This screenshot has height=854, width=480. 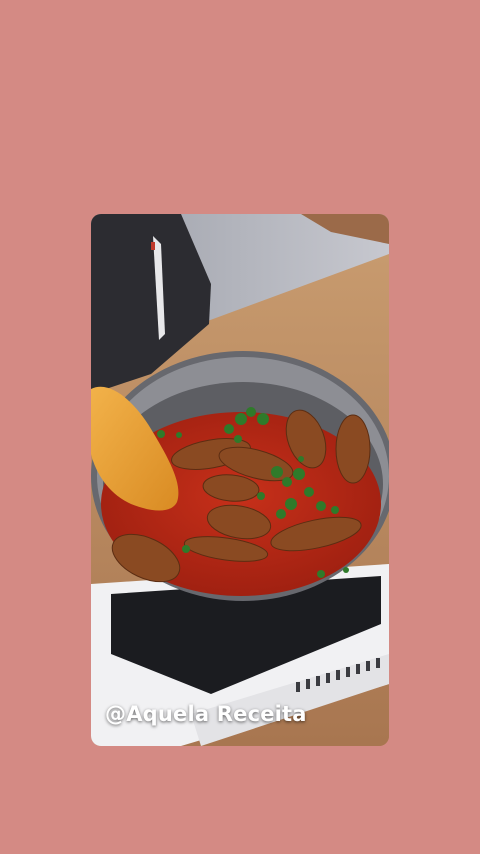 I want to click on jacket-zip-red, so click(x=153, y=246).